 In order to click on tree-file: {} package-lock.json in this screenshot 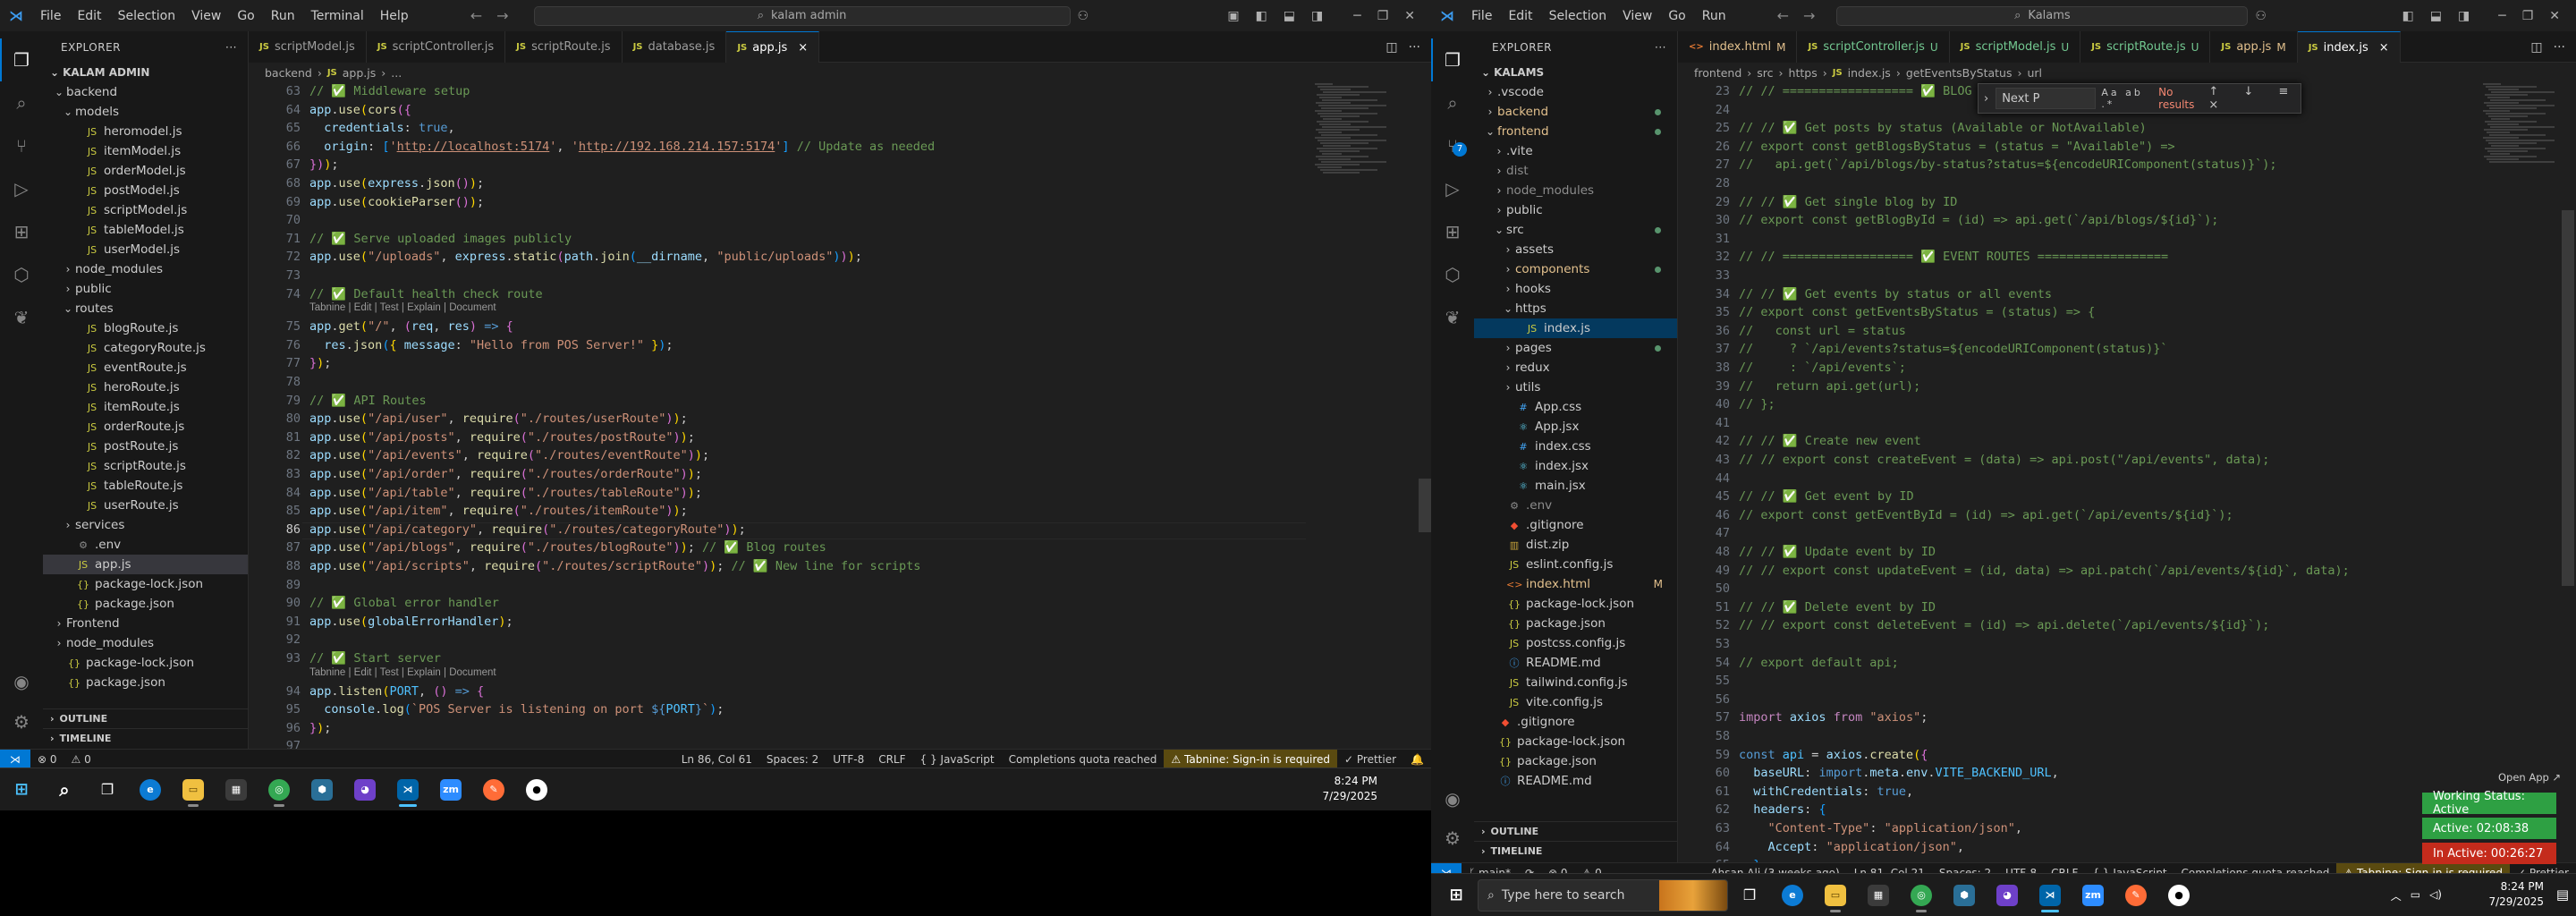, I will do `click(1575, 604)`.